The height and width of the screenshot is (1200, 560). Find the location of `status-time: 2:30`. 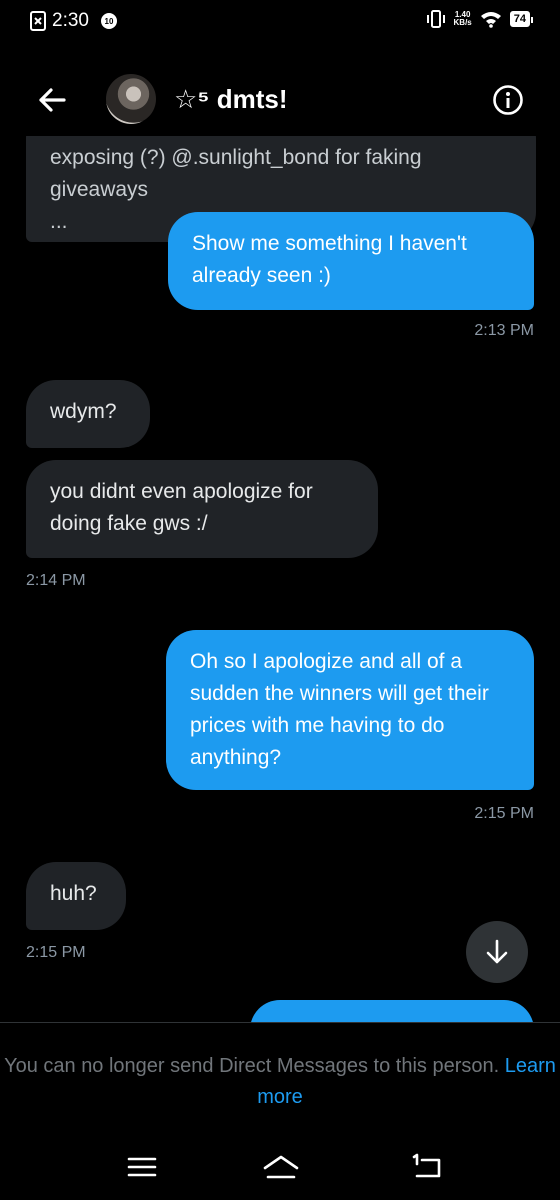

status-time: 2:30 is located at coordinates (70, 20).